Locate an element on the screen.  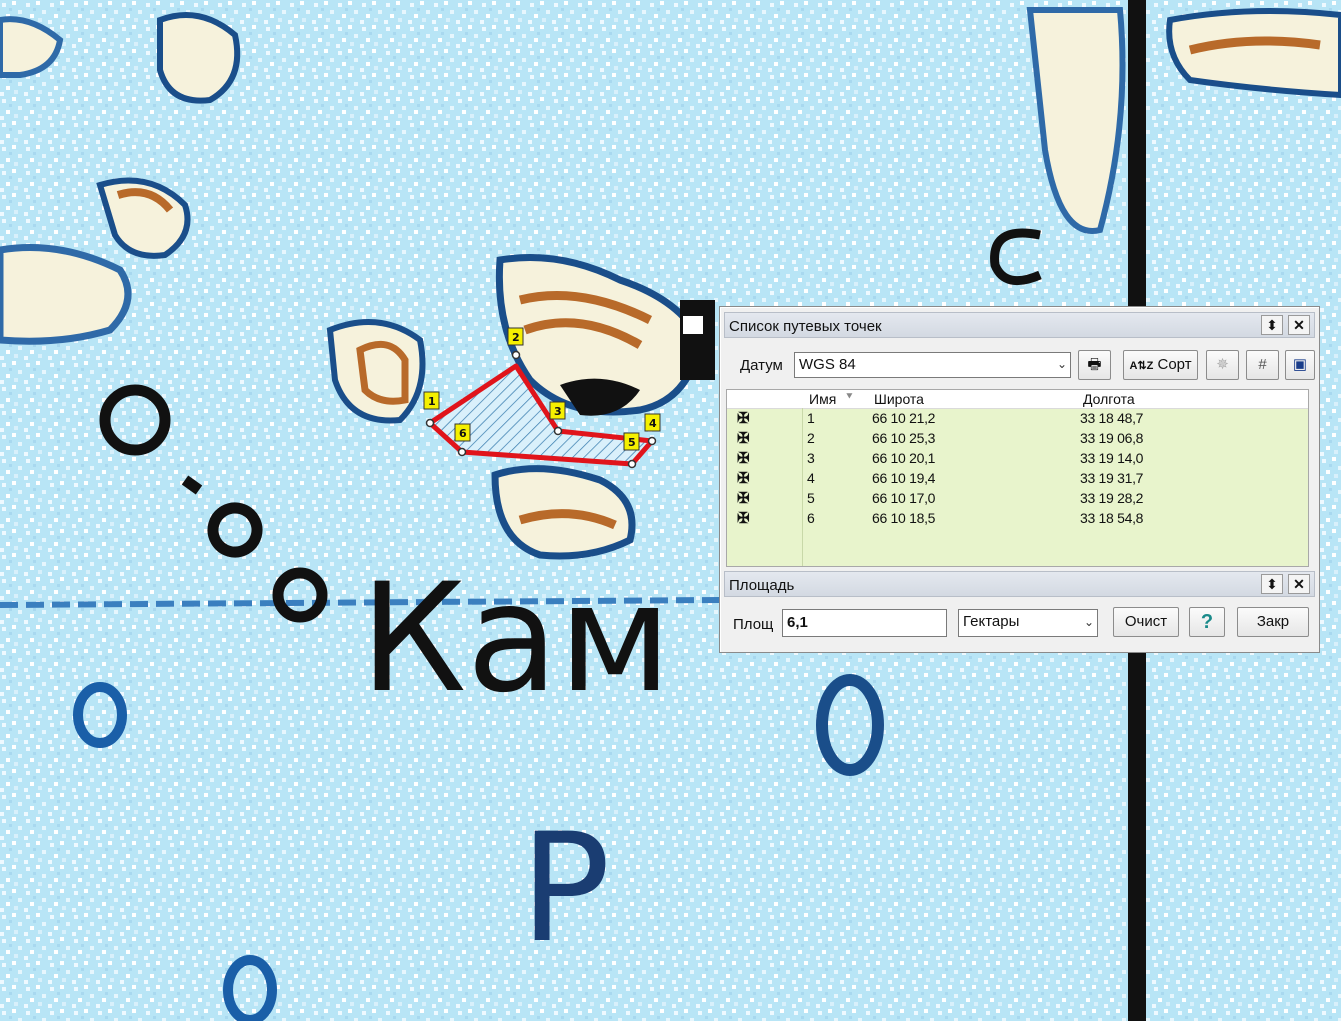
star-icon: ✵ is located at coordinates (1222, 364).